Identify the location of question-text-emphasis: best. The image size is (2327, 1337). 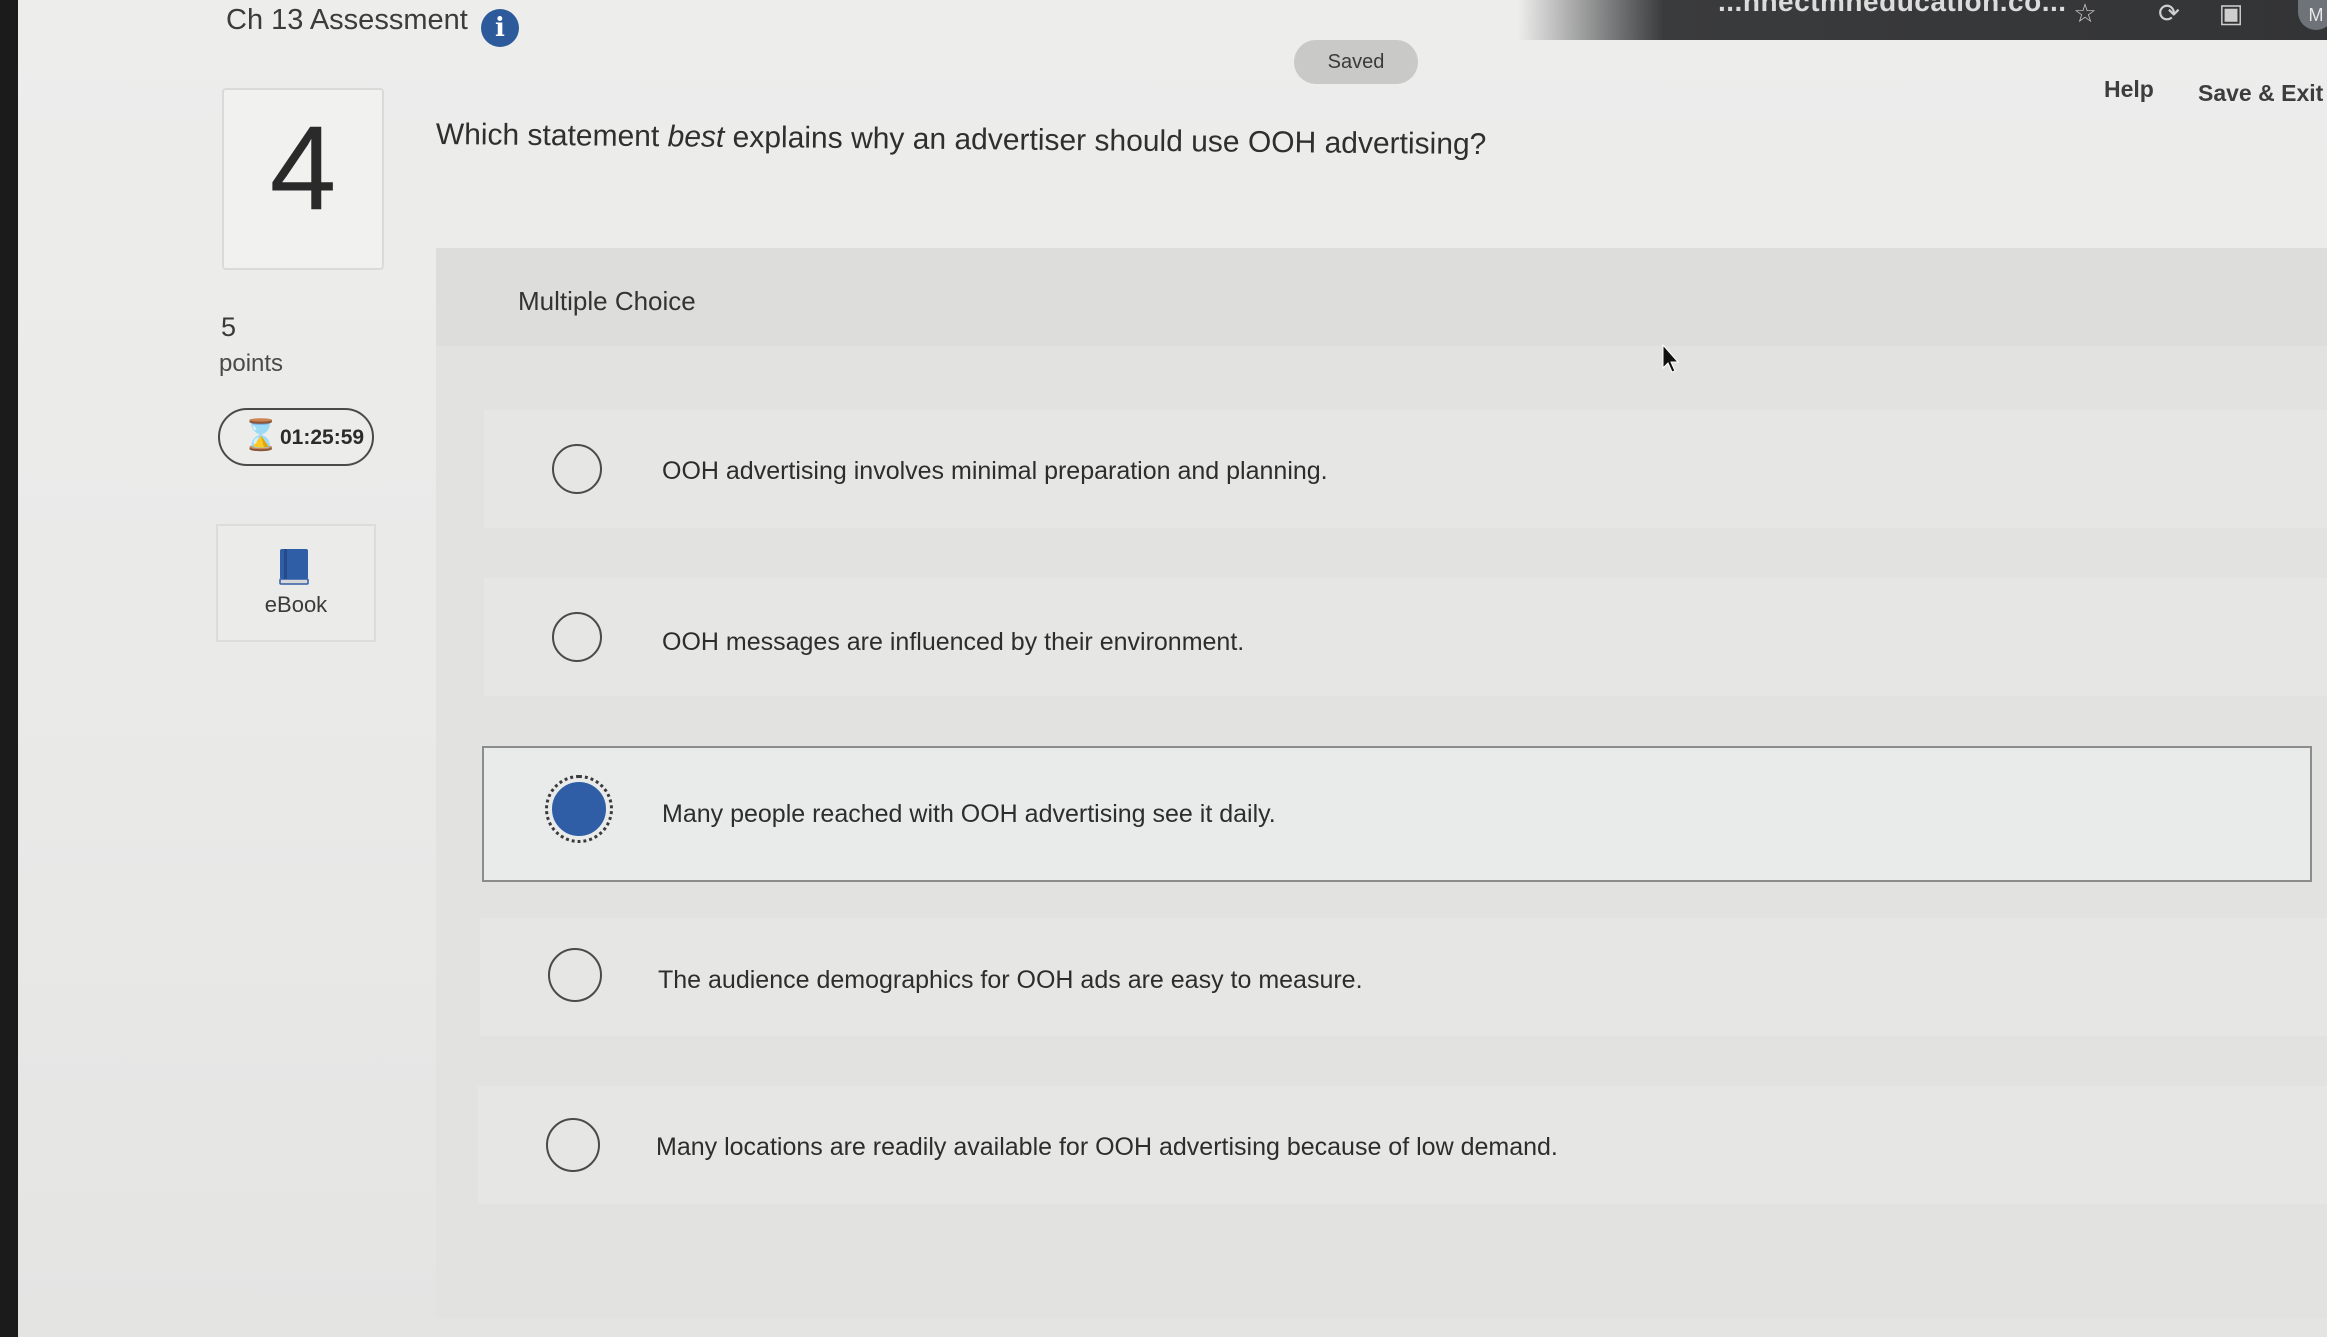
(696, 137).